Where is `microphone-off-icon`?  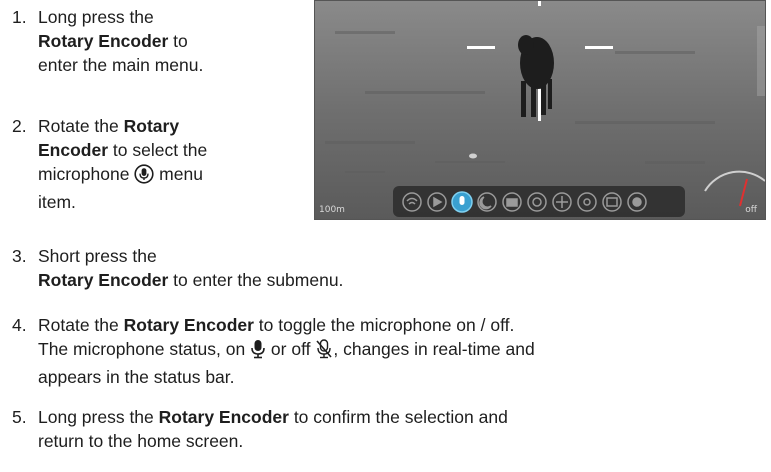
microphone-off-icon is located at coordinates (324, 352).